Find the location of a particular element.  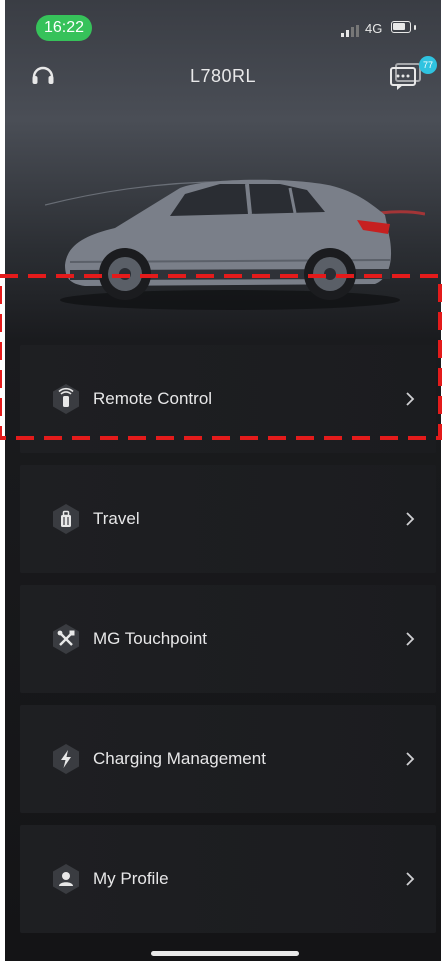

header: L780RL is located at coordinates (223, 78).